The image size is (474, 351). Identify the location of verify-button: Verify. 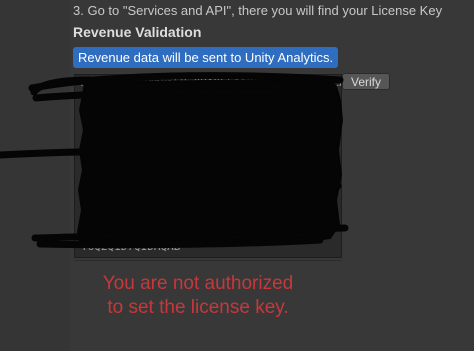
(366, 81).